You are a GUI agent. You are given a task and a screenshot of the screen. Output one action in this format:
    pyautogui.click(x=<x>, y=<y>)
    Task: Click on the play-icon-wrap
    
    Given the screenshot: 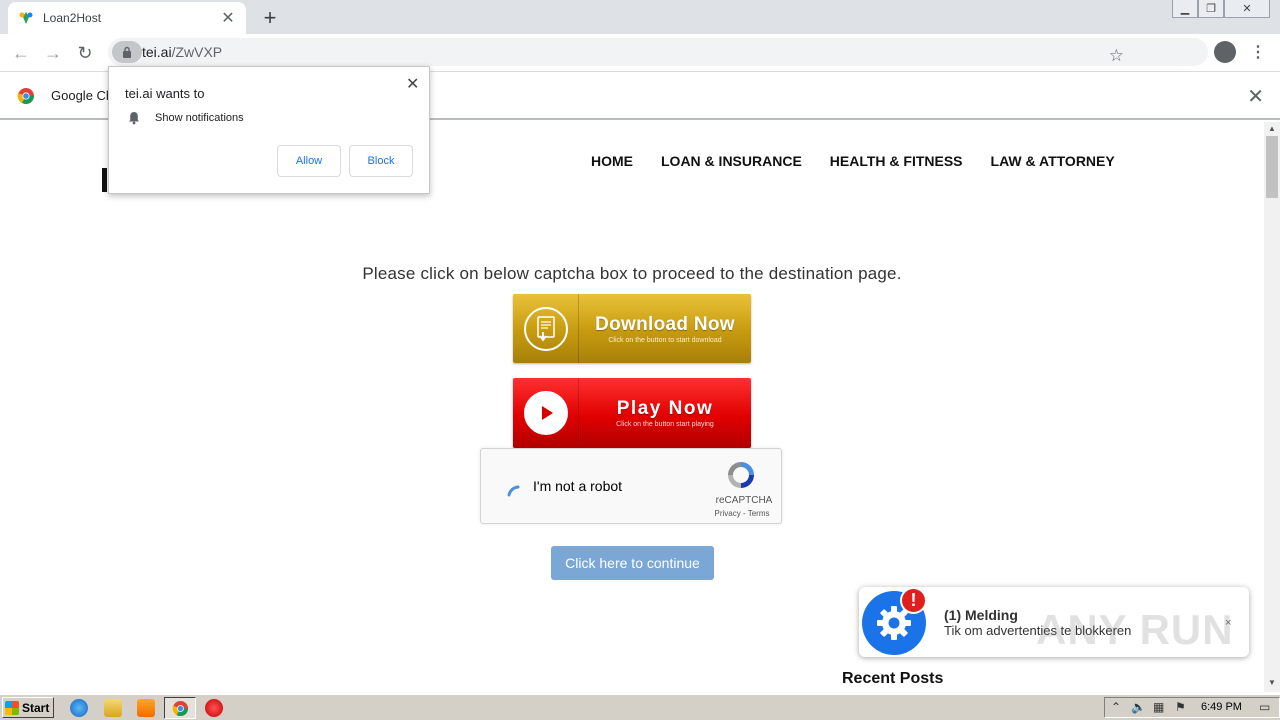 What is the action you would take?
    pyautogui.click(x=546, y=413)
    